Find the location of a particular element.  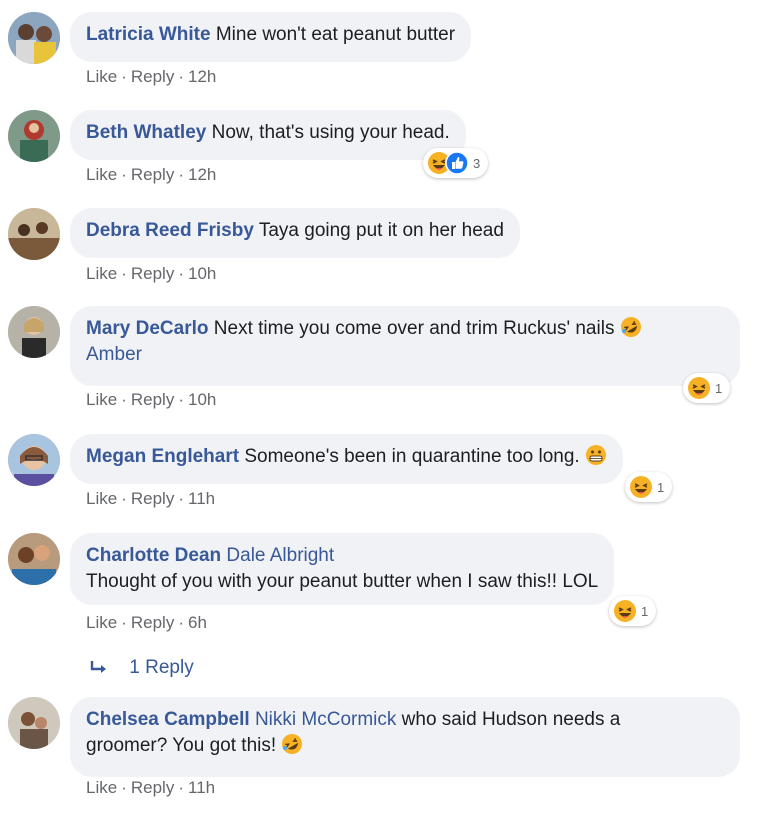

mention-tag: Amber is located at coordinates (114, 354).